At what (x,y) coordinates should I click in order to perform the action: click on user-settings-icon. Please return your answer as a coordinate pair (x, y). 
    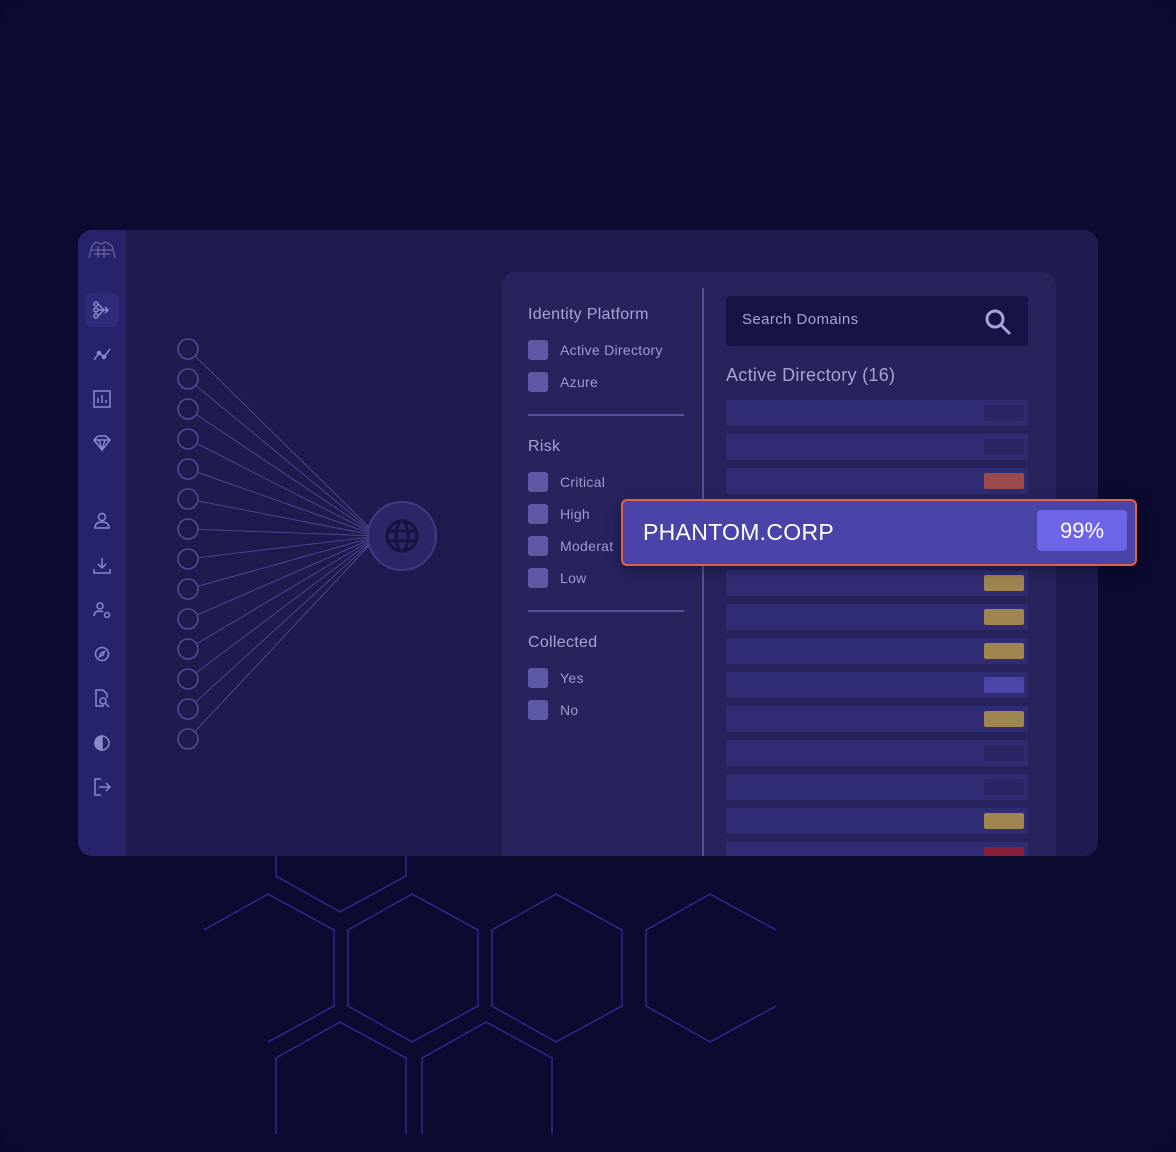
    Looking at the image, I should click on (102, 610).